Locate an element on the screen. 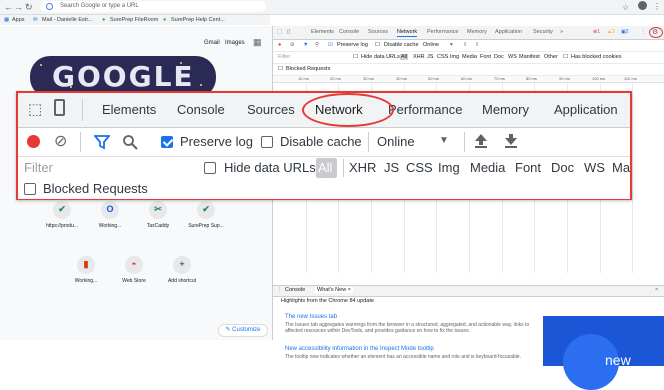 This screenshot has height=390, width=664. apps-grid-icon: ▦ is located at coordinates (6, 20).